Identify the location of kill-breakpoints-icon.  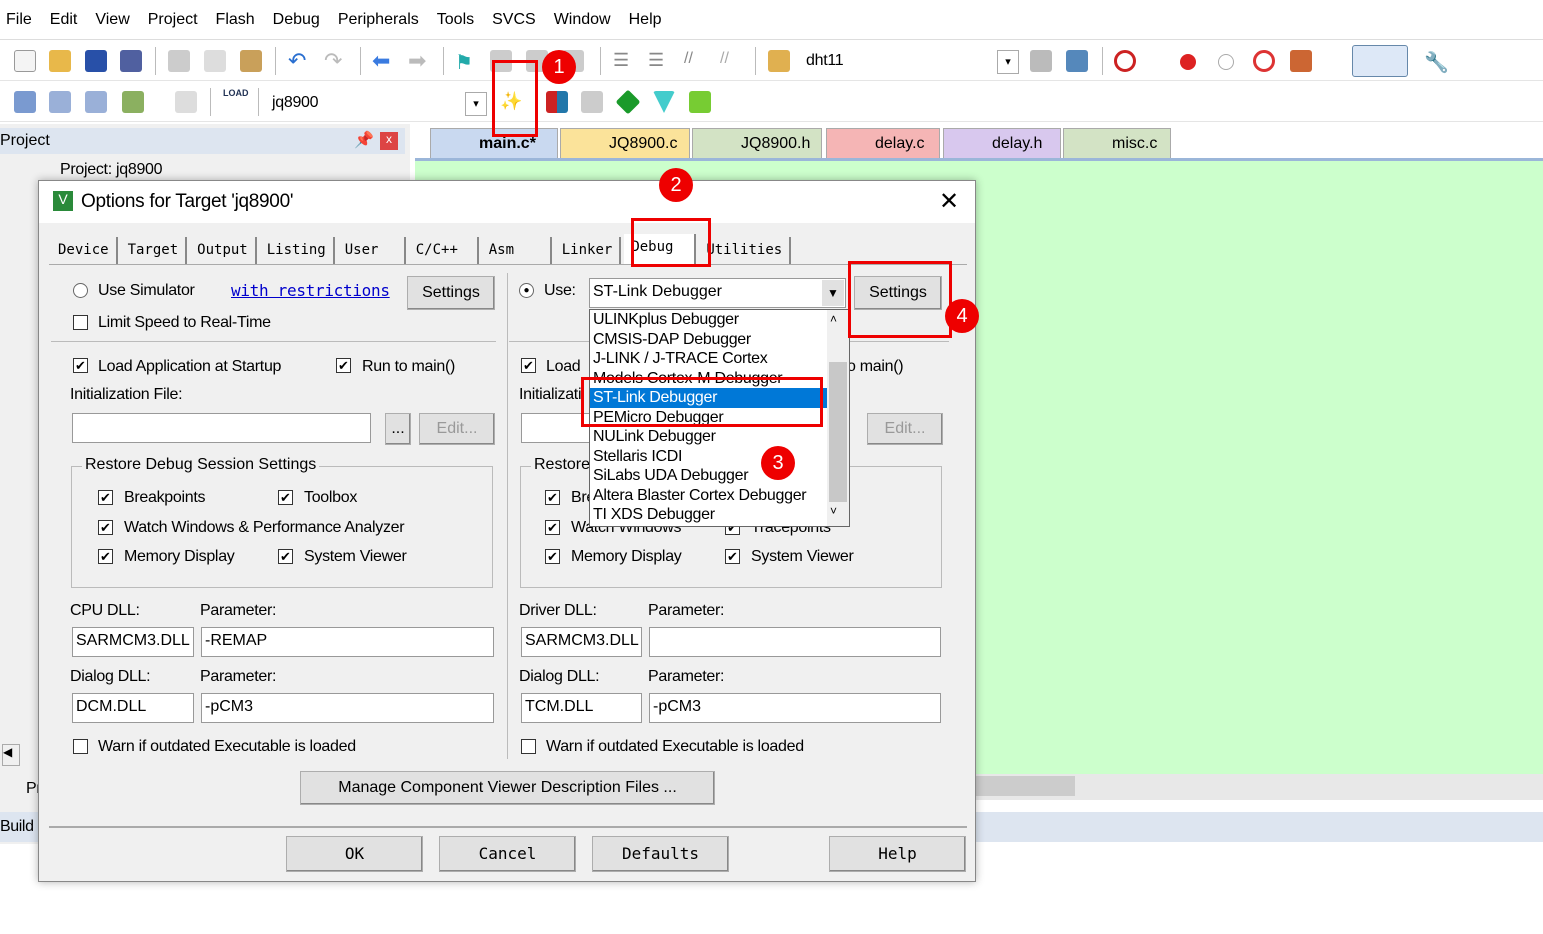
(1264, 61).